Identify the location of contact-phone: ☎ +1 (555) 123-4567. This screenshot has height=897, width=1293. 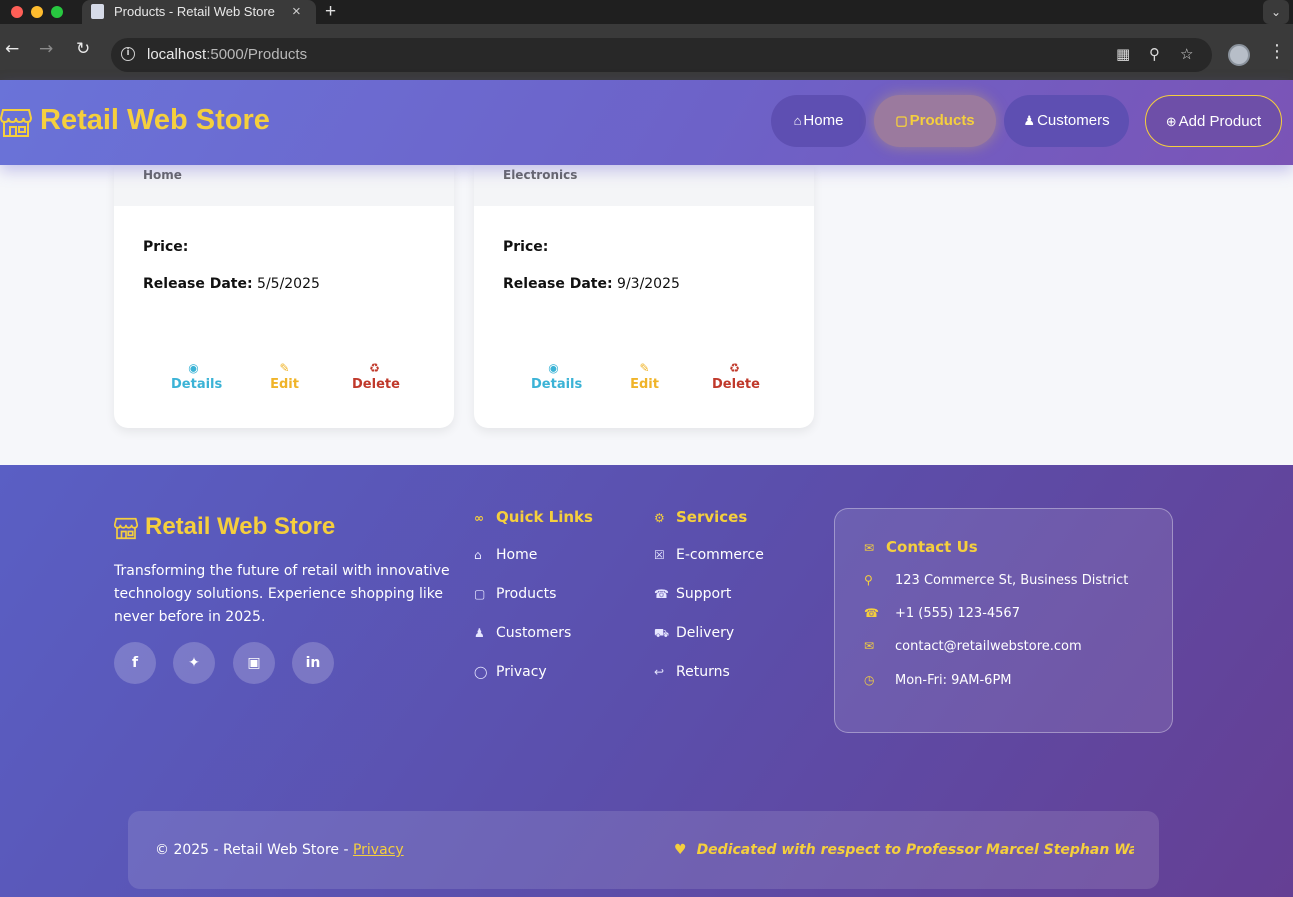
(942, 613).